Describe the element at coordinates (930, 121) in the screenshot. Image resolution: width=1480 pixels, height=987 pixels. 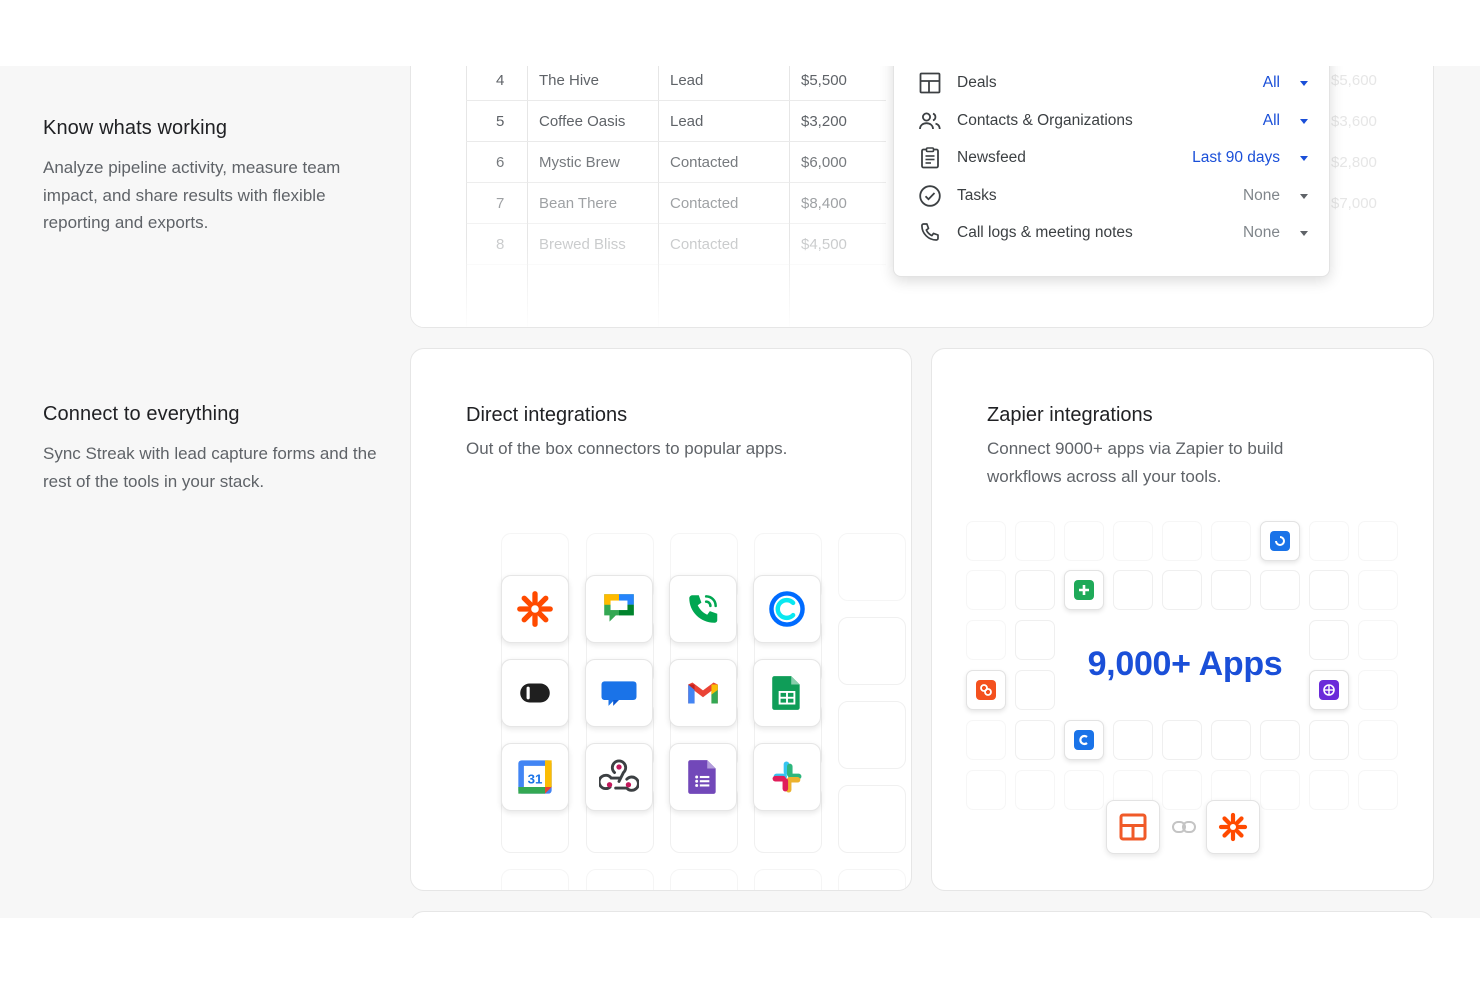
I see `contacts-icon` at that location.